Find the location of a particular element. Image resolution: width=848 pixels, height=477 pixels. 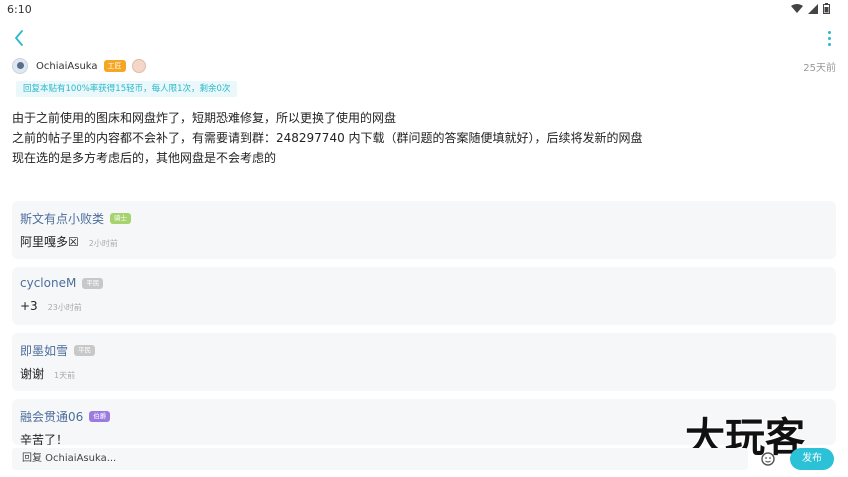

post-time: 25天前 is located at coordinates (819, 68).